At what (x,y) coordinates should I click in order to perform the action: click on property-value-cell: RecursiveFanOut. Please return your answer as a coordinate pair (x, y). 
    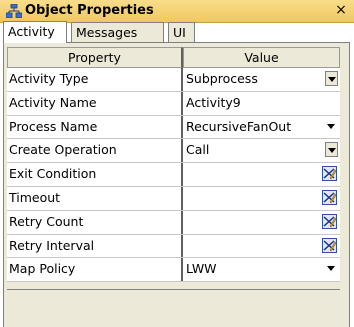
    Looking at the image, I should click on (261, 127).